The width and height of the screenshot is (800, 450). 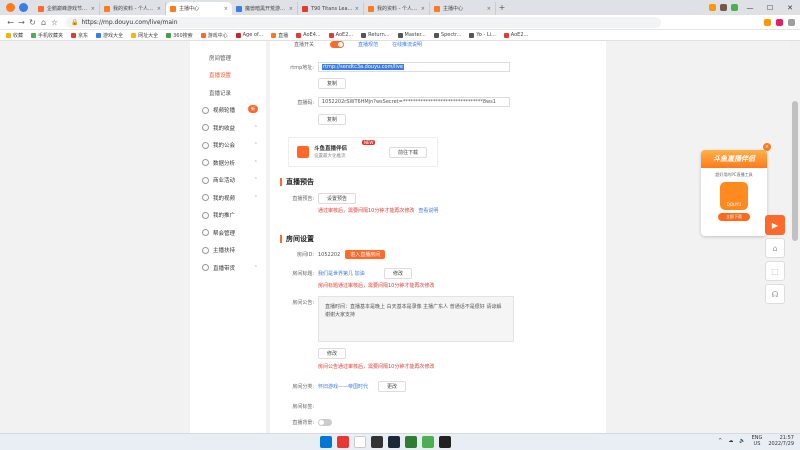 I want to click on bookmark-item: 游戏大全, so click(x=109, y=35).